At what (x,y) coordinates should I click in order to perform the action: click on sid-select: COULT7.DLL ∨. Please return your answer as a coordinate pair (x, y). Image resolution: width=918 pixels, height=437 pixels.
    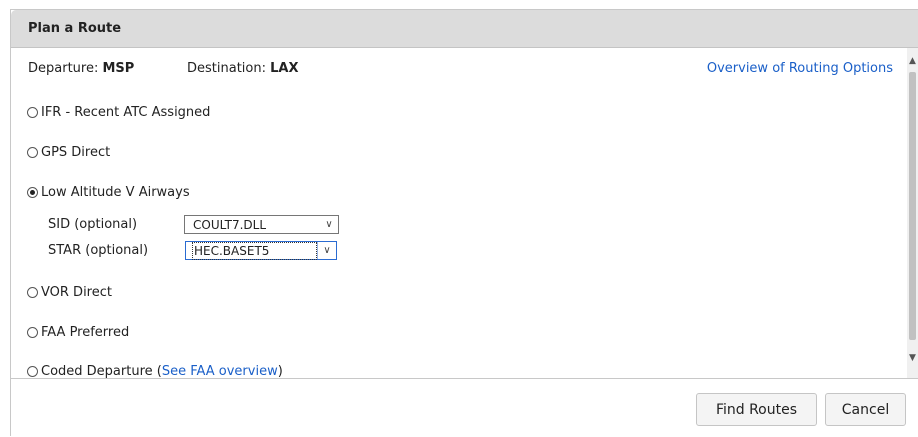
    Looking at the image, I should click on (261, 224).